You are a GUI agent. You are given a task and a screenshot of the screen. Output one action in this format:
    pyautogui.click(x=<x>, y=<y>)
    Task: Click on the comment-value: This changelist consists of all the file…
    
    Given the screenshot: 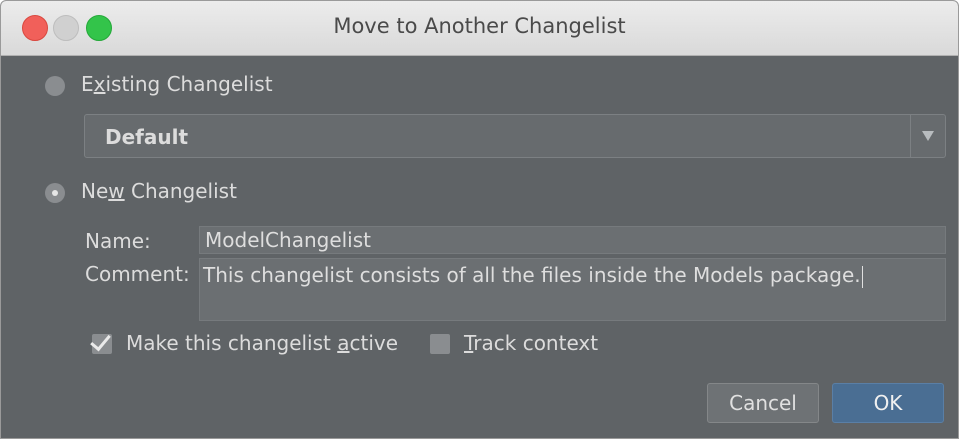 What is the action you would take?
    pyautogui.click(x=532, y=275)
    